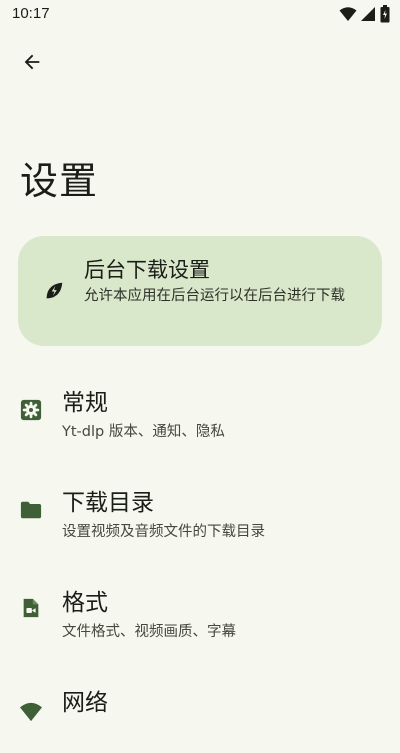 The width and height of the screenshot is (400, 753). Describe the element at coordinates (200, 718) in the screenshot. I see `settings-item-network: 网络` at that location.